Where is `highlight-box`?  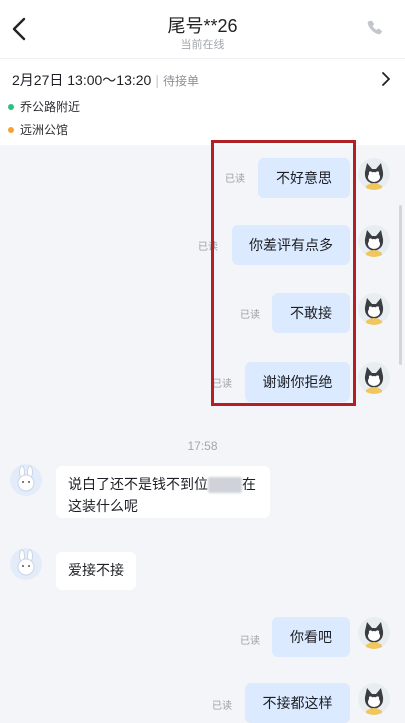 highlight-box is located at coordinates (283, 273).